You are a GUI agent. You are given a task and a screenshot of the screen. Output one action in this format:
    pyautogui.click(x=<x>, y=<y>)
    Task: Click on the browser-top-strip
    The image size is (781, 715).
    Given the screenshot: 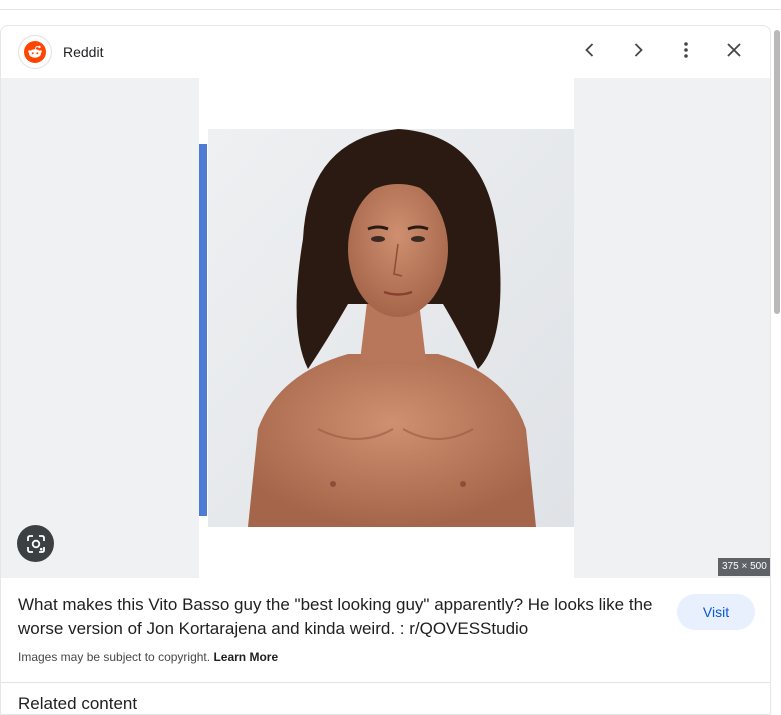 What is the action you would take?
    pyautogui.click(x=390, y=5)
    